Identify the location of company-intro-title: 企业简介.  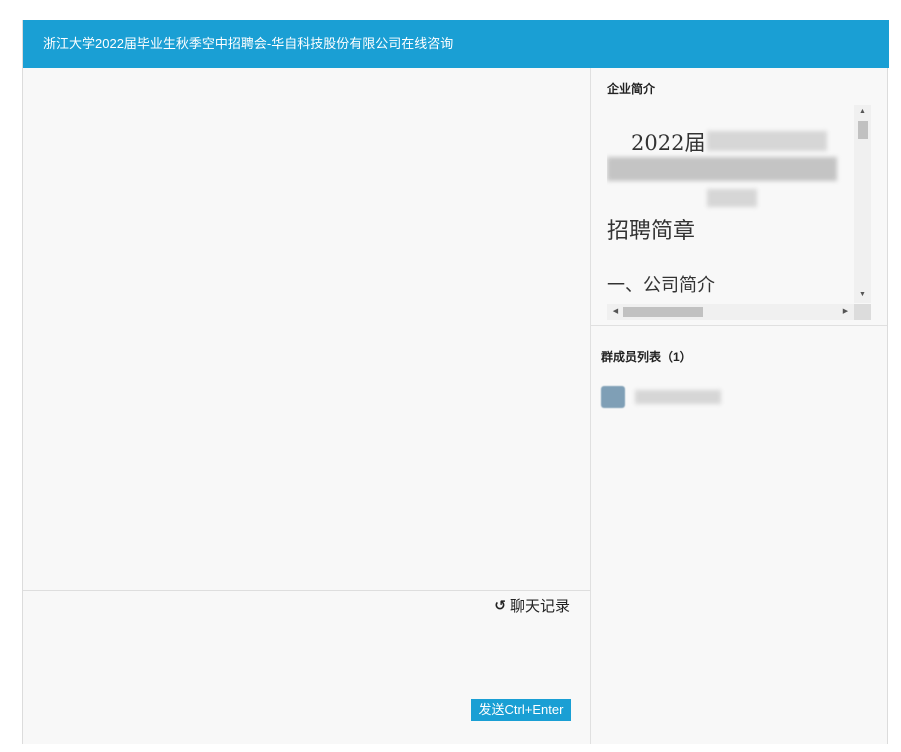
(631, 89).